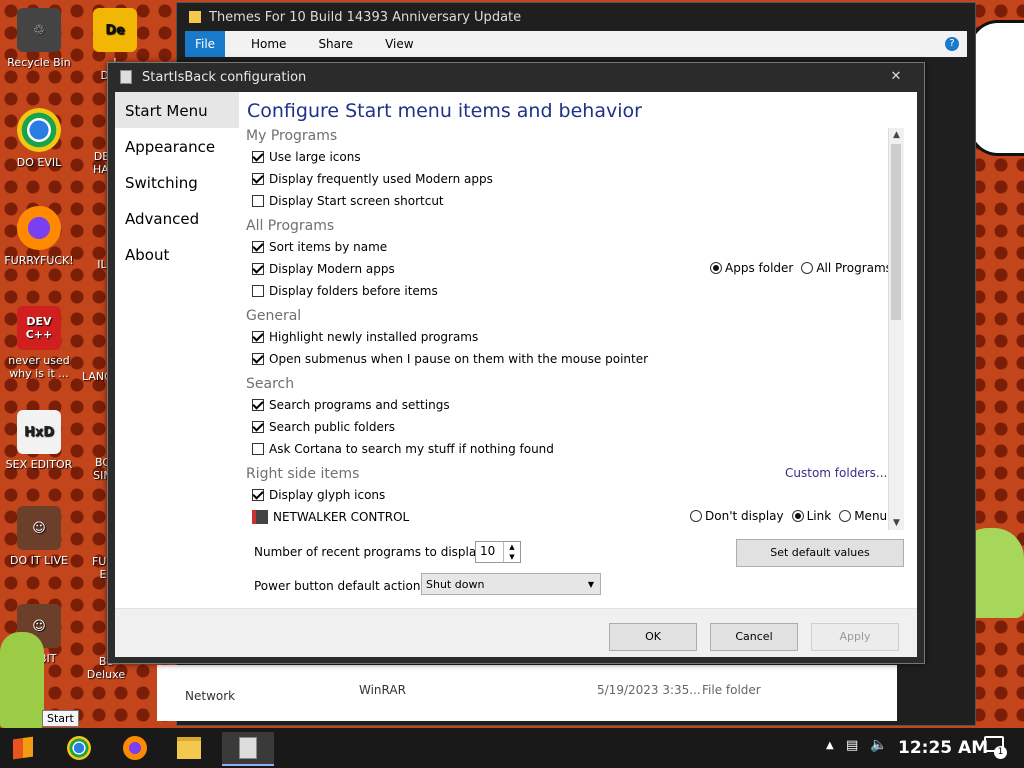 The image size is (1024, 768). Describe the element at coordinates (115, 30) in the screenshot. I see `app-icon: De` at that location.